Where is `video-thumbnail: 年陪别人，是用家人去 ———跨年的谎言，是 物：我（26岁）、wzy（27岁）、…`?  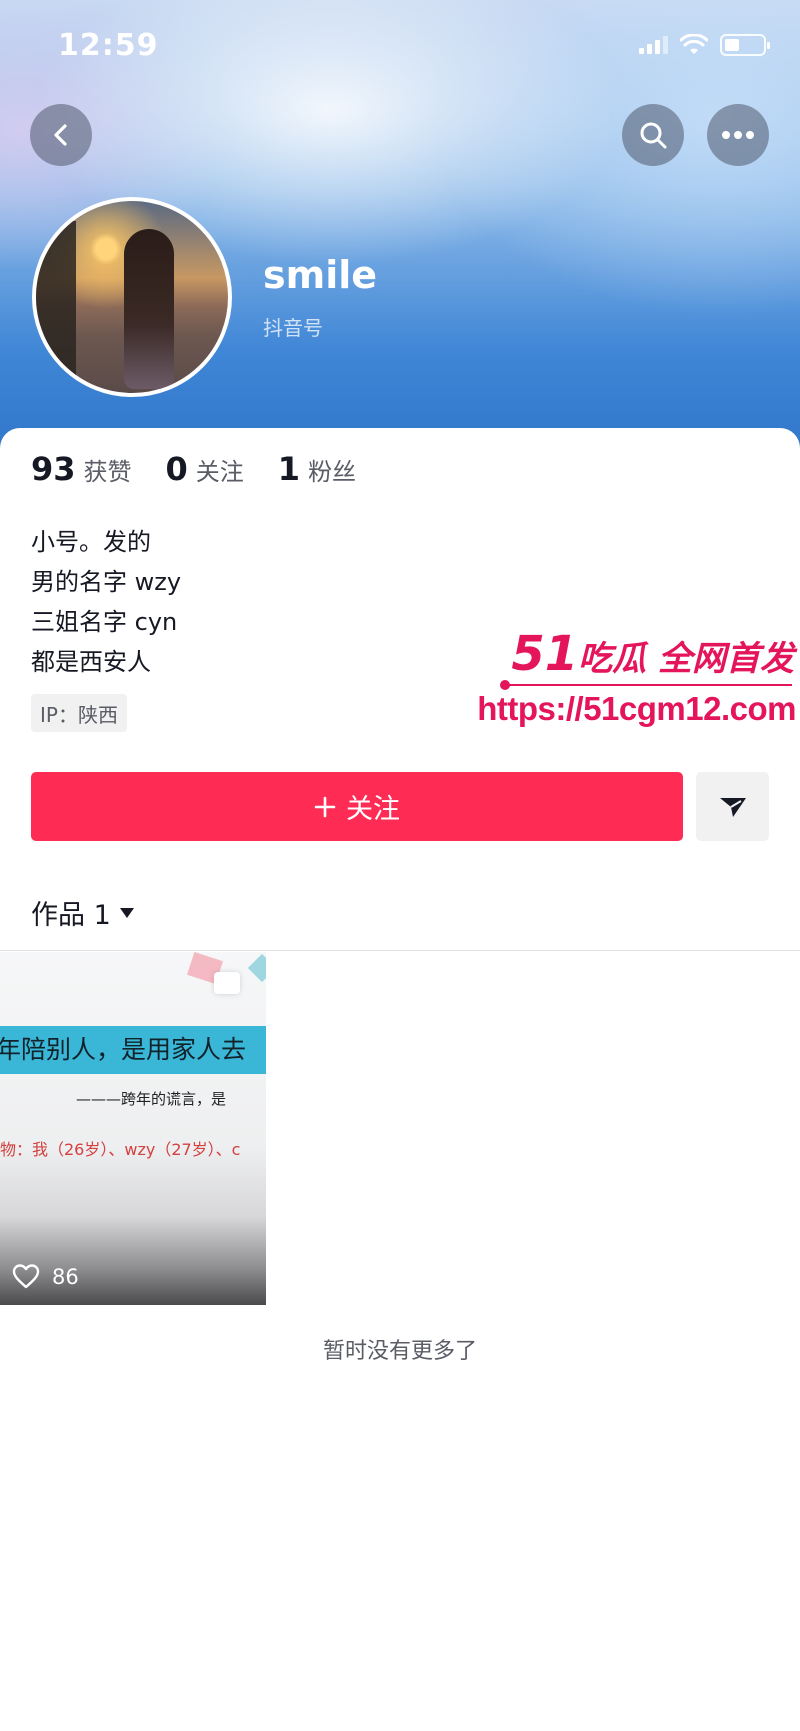
video-thumbnail: 年陪别人，是用家人去 ———跨年的谎言，是 物：我（26岁）、wzy（27岁）、… is located at coordinates (133, 1128).